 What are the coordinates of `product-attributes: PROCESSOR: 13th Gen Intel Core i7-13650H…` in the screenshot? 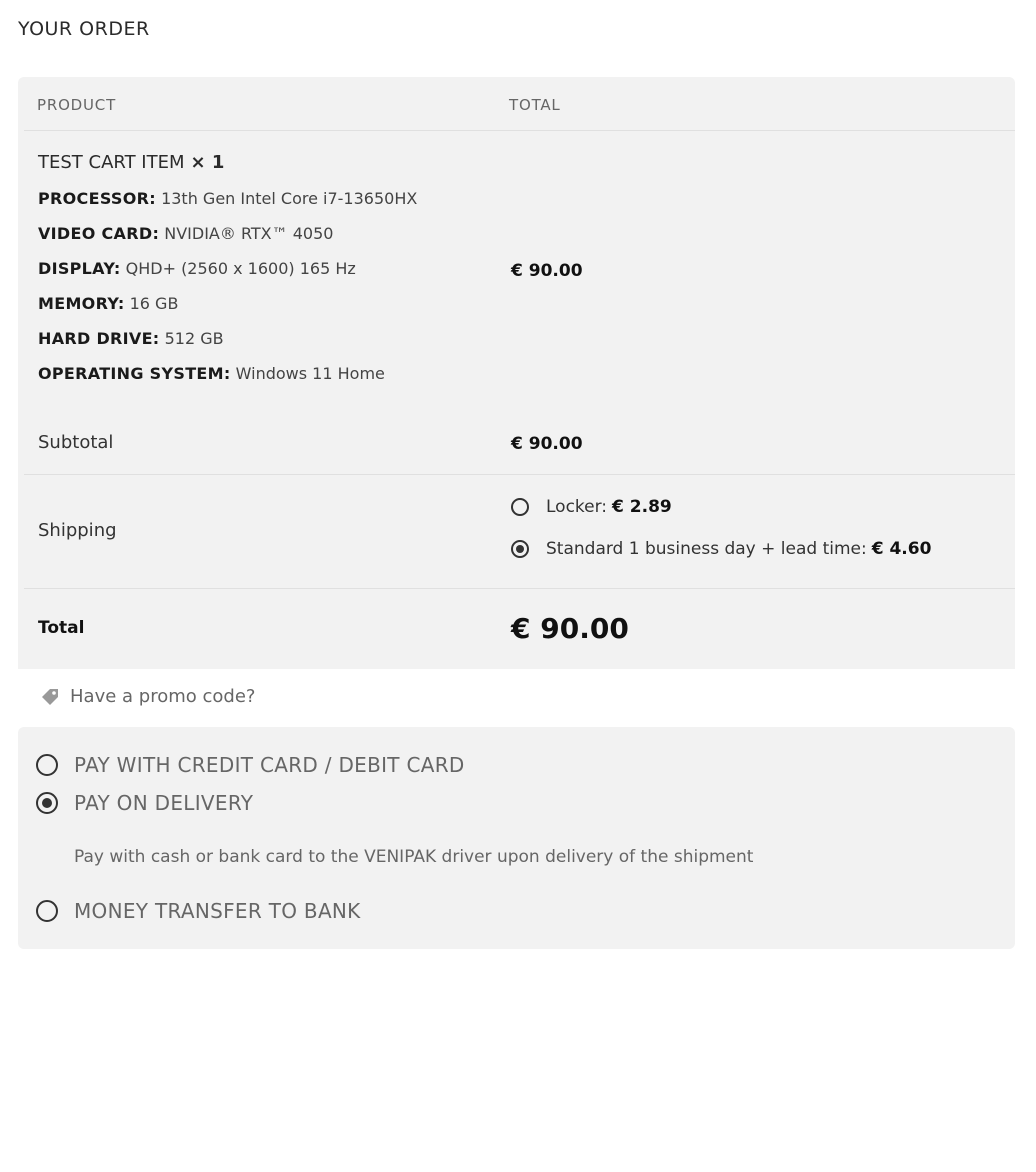 It's located at (227, 294).